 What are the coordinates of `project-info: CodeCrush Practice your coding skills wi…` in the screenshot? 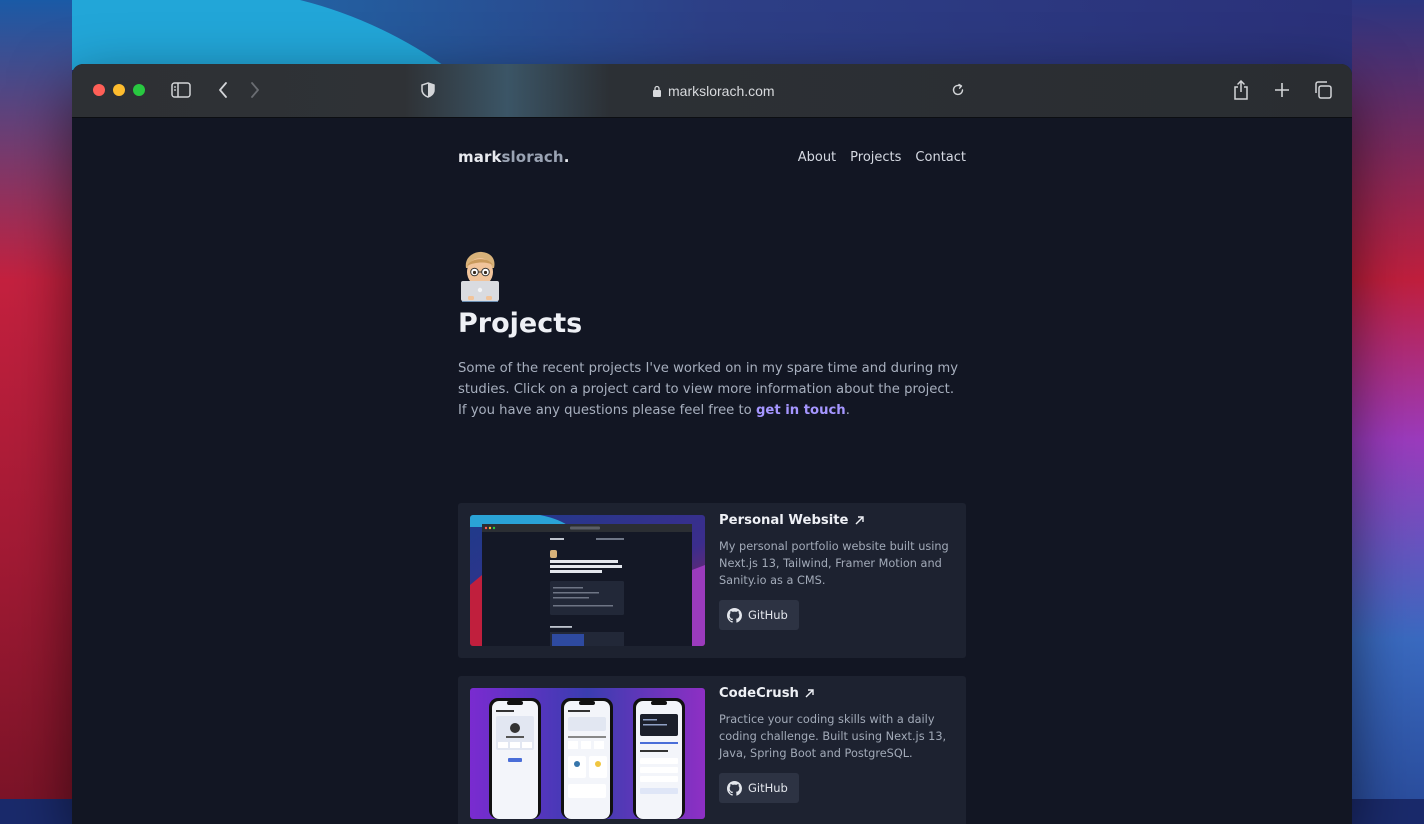 It's located at (836, 744).